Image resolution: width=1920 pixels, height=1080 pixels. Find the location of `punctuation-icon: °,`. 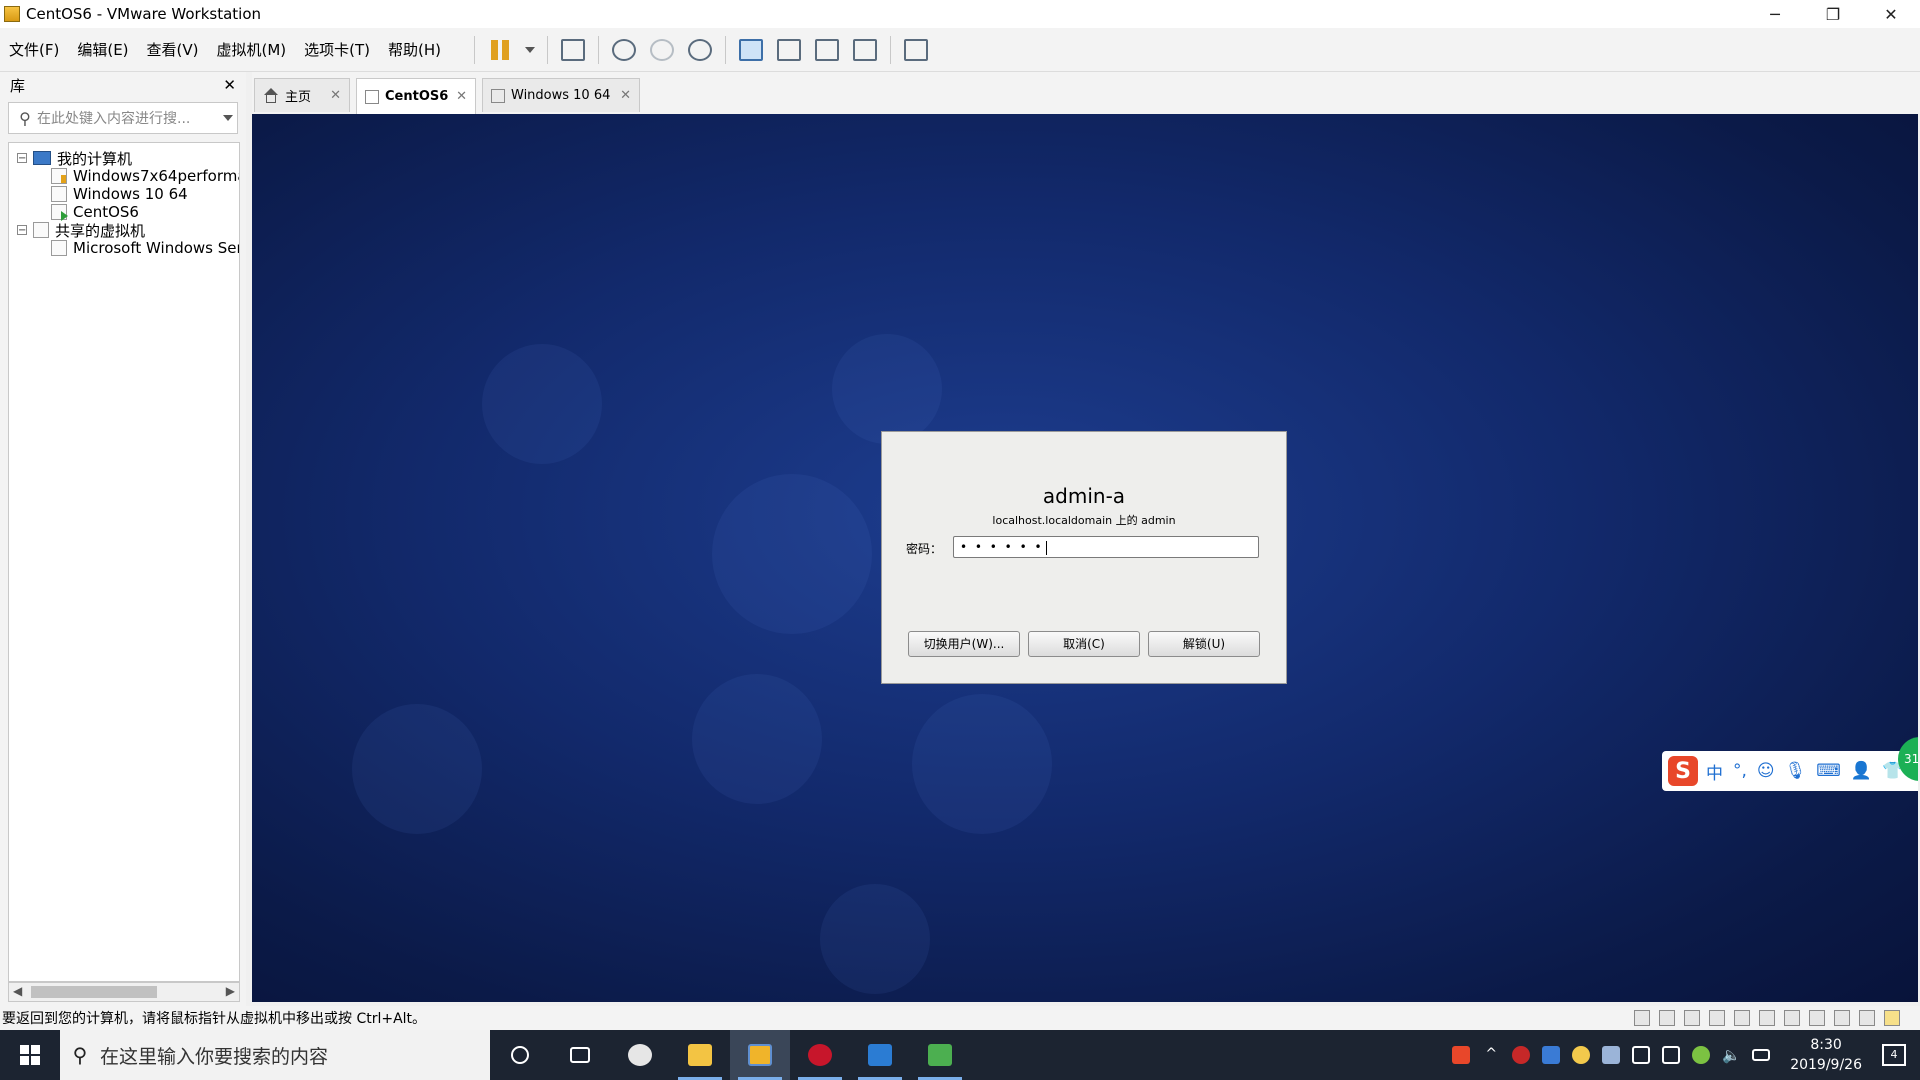

punctuation-icon: °, is located at coordinates (1740, 771).